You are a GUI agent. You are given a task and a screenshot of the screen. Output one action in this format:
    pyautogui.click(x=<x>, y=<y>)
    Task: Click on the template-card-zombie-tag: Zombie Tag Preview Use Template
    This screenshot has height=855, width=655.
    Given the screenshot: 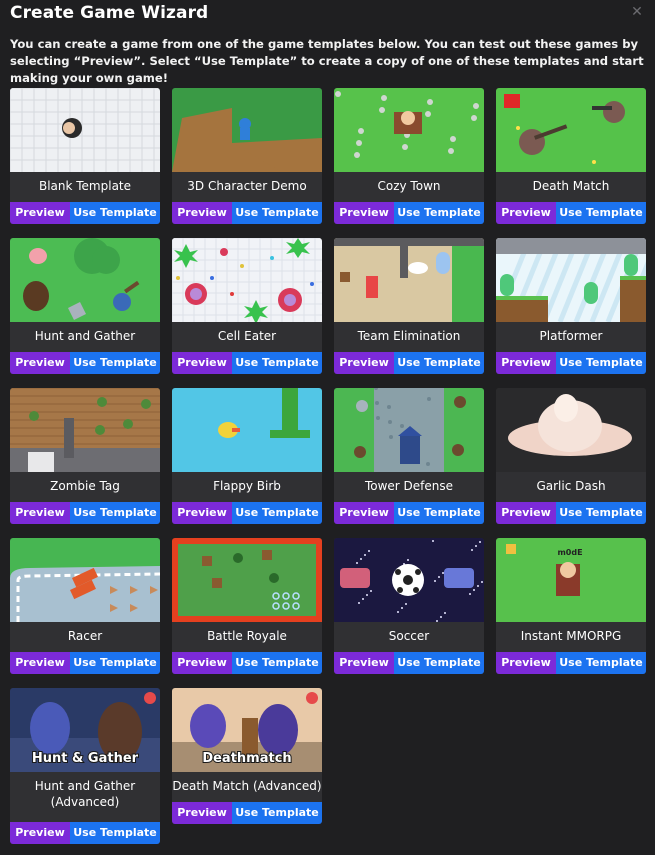 What is the action you would take?
    pyautogui.click(x=85, y=456)
    